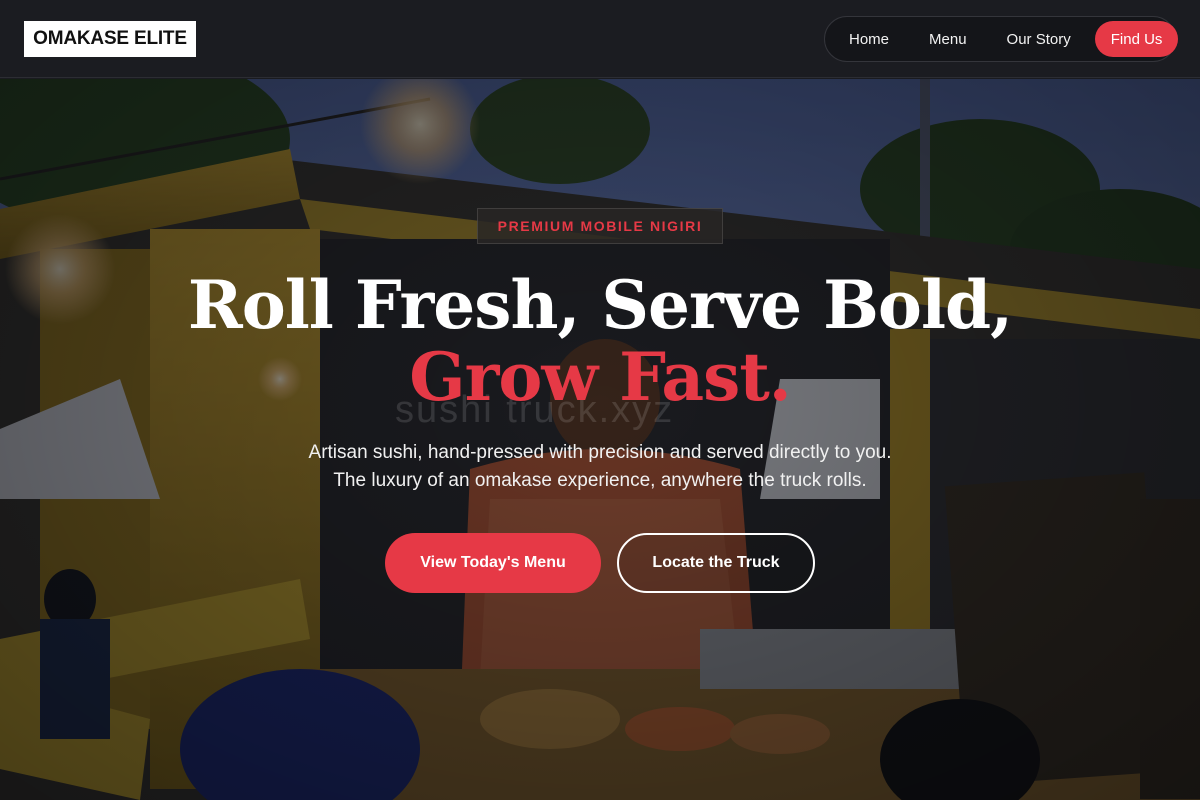 Image resolution: width=1200 pixels, height=800 pixels. Describe the element at coordinates (716, 563) in the screenshot. I see `locate-truck-button: Locate the Truck` at that location.